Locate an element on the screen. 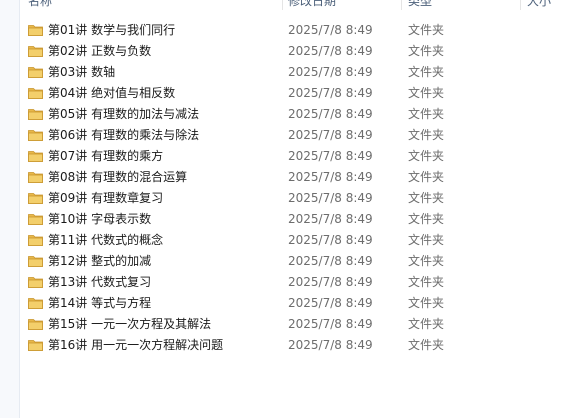 This screenshot has height=418, width=562. column-header: 名称 修改日期 类型 大小 is located at coordinates (291, 5).